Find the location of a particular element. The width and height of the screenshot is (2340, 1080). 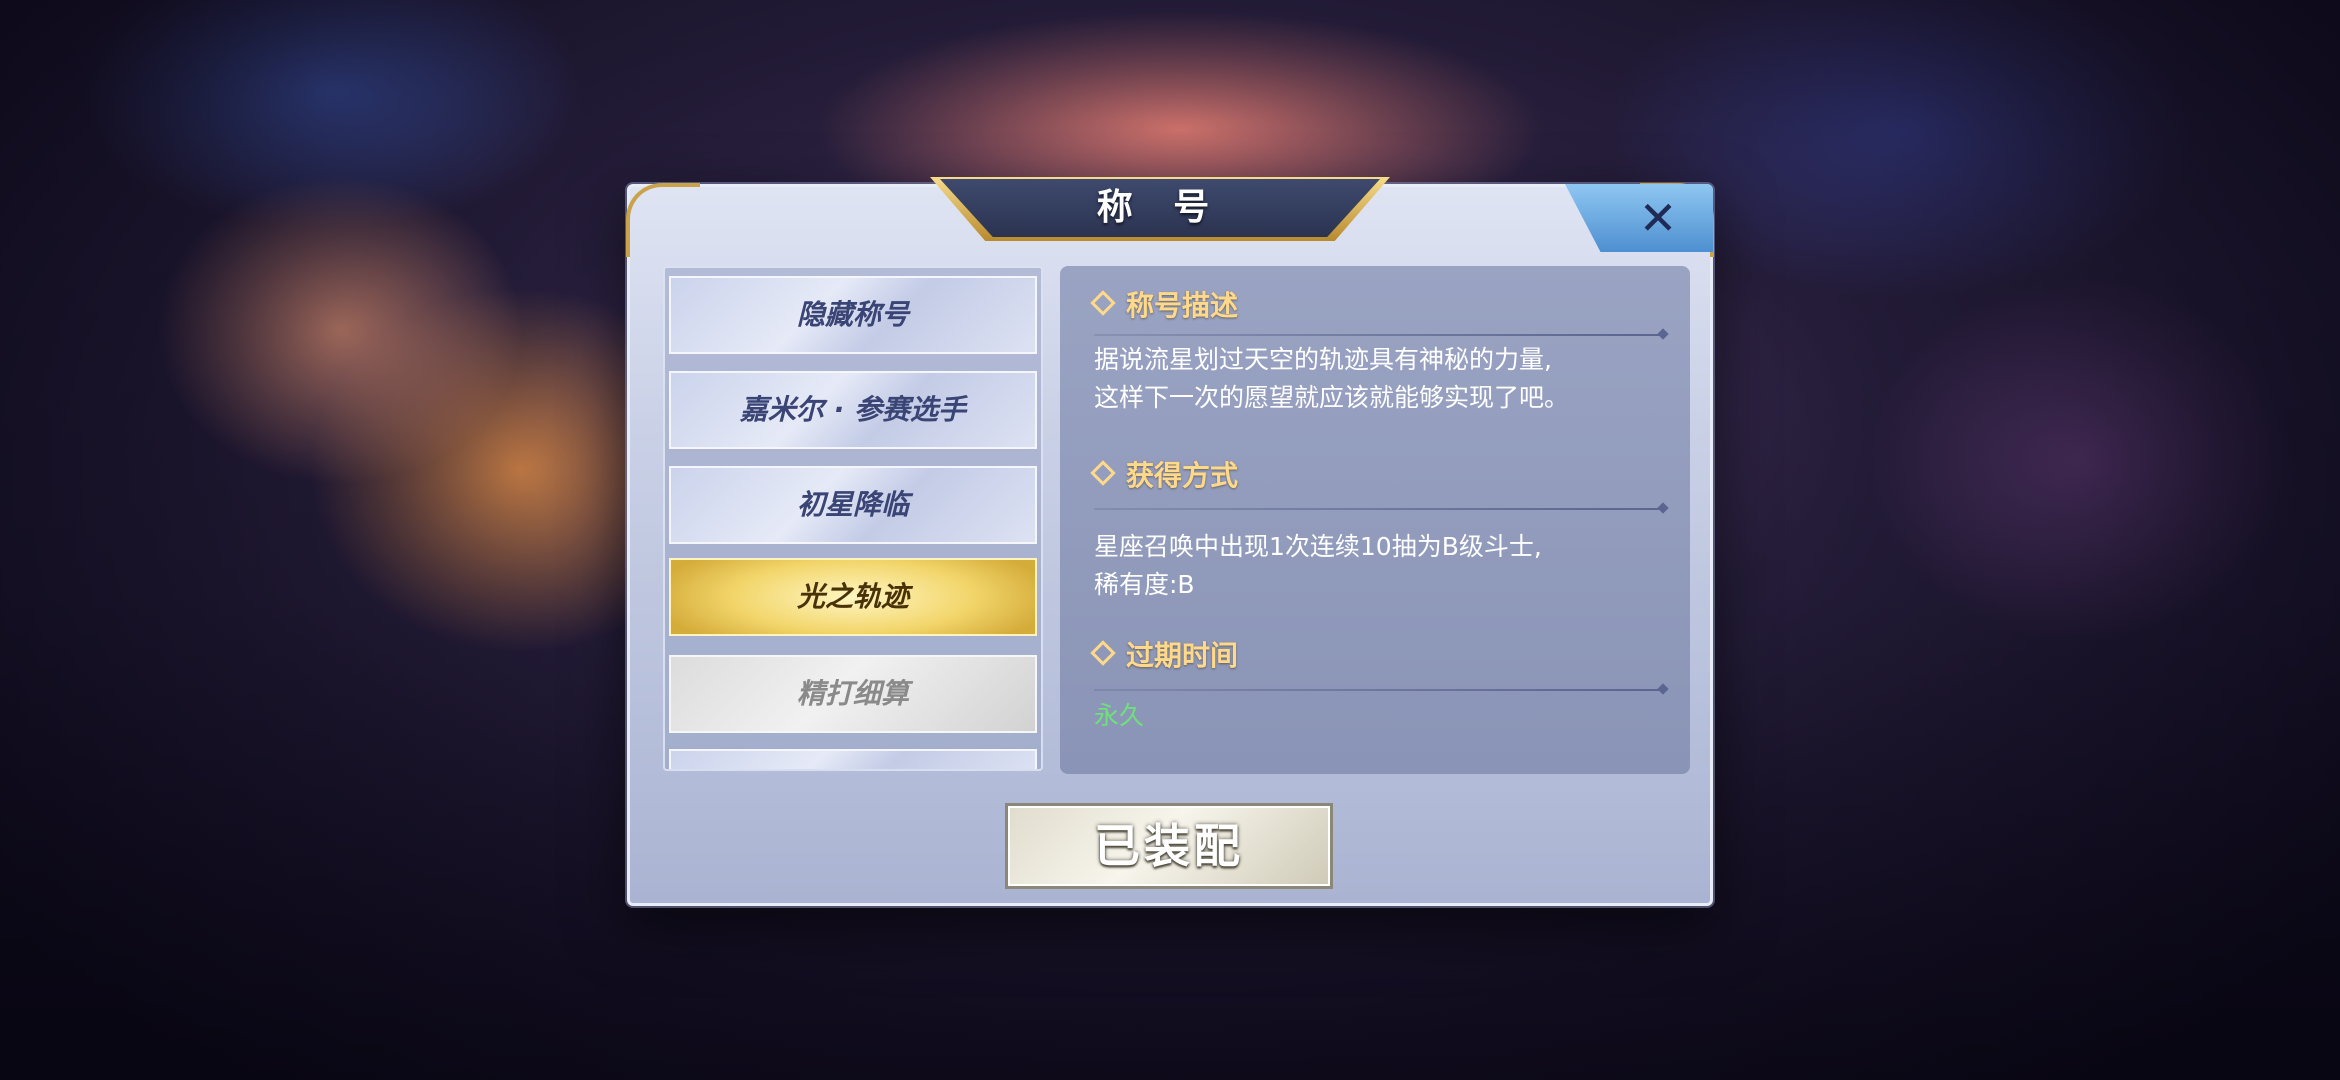

equipped-button: 已装配 is located at coordinates (1169, 846).